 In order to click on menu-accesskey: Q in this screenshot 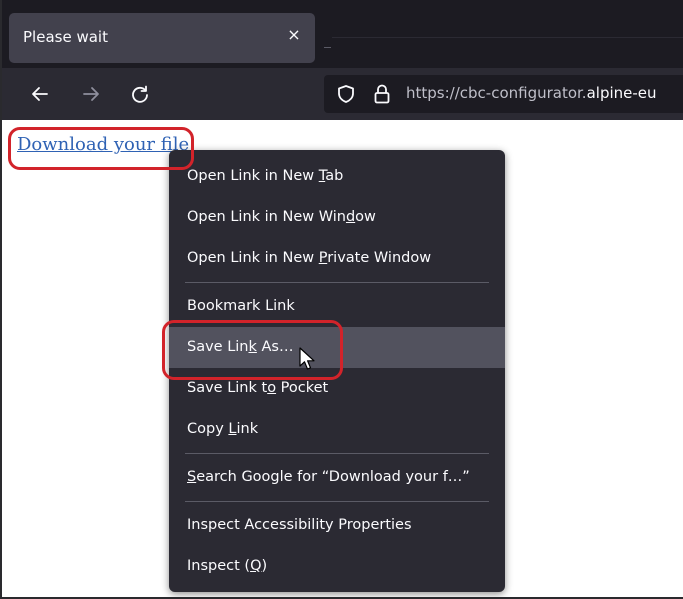, I will do `click(256, 566)`.